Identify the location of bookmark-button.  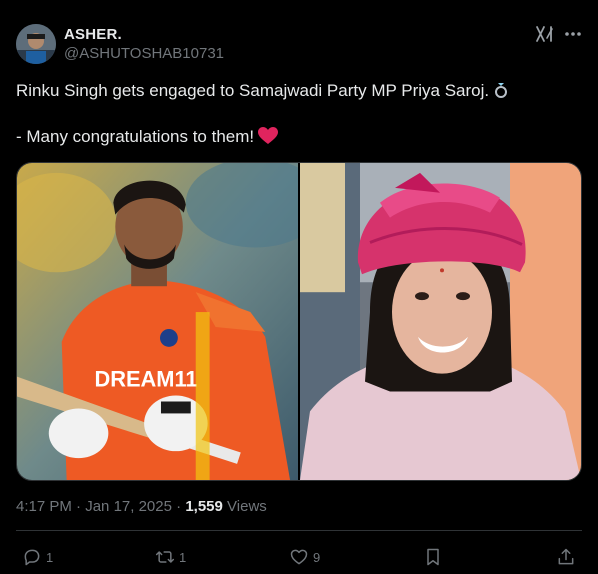
(433, 557).